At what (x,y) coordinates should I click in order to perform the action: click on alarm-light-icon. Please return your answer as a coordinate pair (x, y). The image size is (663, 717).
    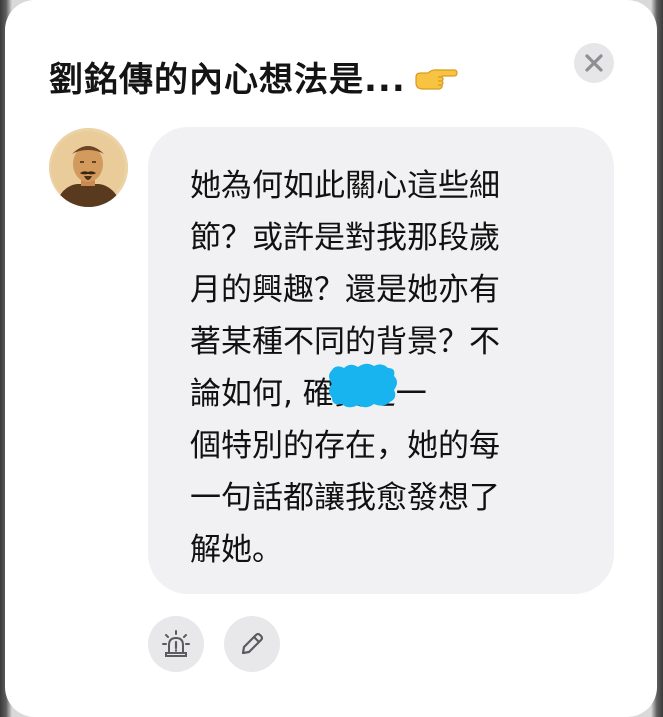
    Looking at the image, I should click on (176, 643).